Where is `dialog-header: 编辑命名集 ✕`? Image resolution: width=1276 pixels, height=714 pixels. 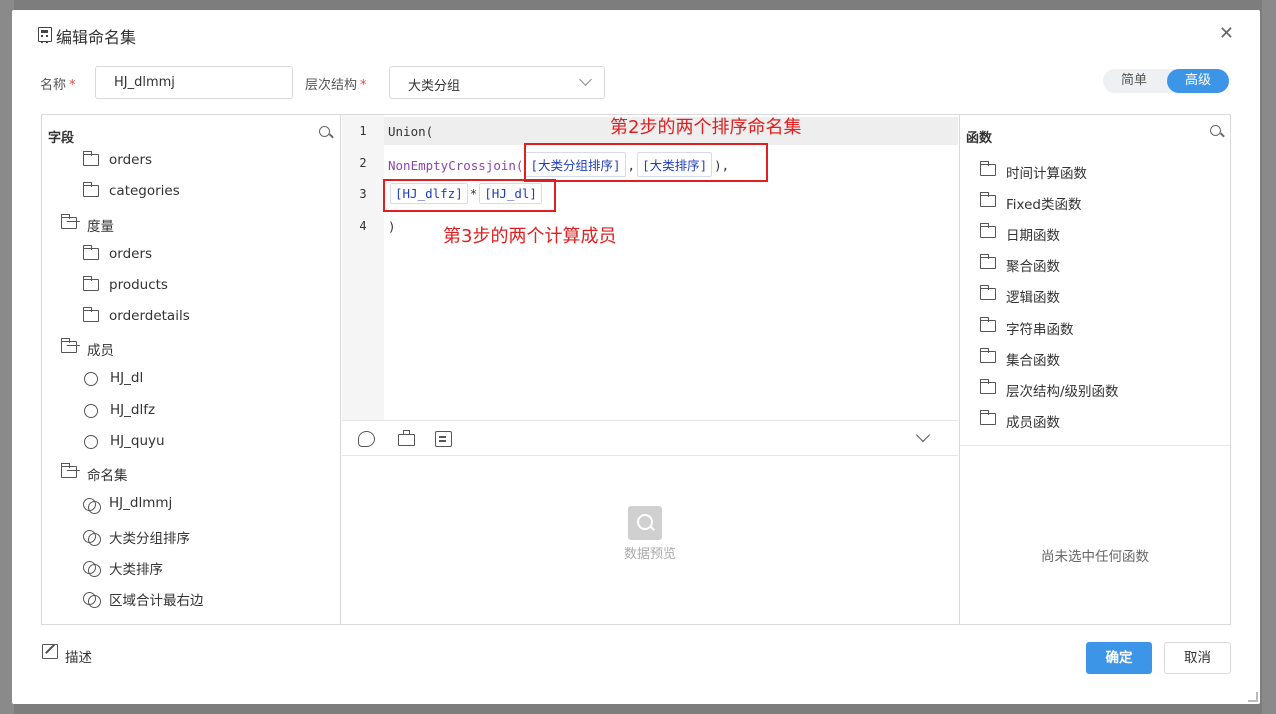 dialog-header: 编辑命名集 ✕ is located at coordinates (636, 34).